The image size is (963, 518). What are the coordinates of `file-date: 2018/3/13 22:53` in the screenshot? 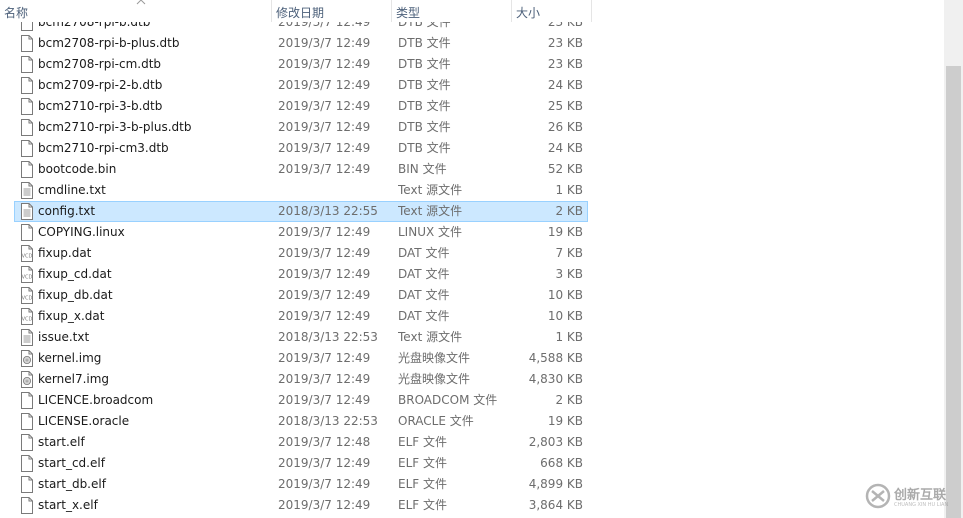 It's located at (328, 421).